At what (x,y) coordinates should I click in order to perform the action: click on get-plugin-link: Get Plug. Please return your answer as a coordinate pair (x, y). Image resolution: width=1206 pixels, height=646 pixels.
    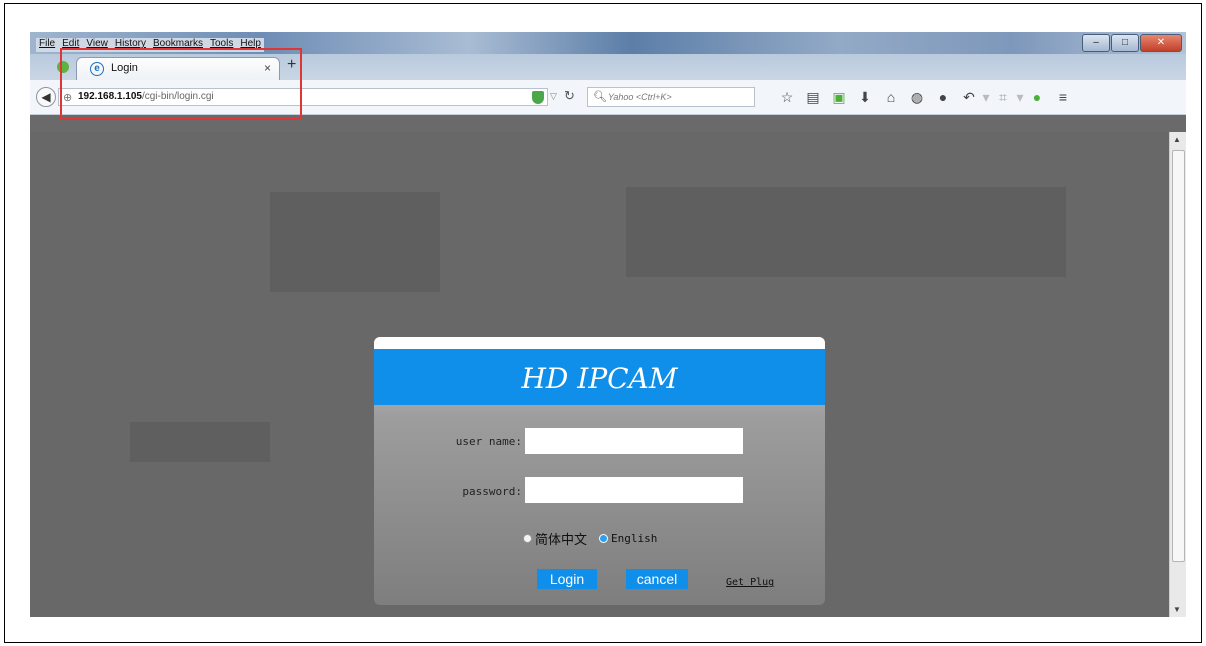
    Looking at the image, I should click on (750, 582).